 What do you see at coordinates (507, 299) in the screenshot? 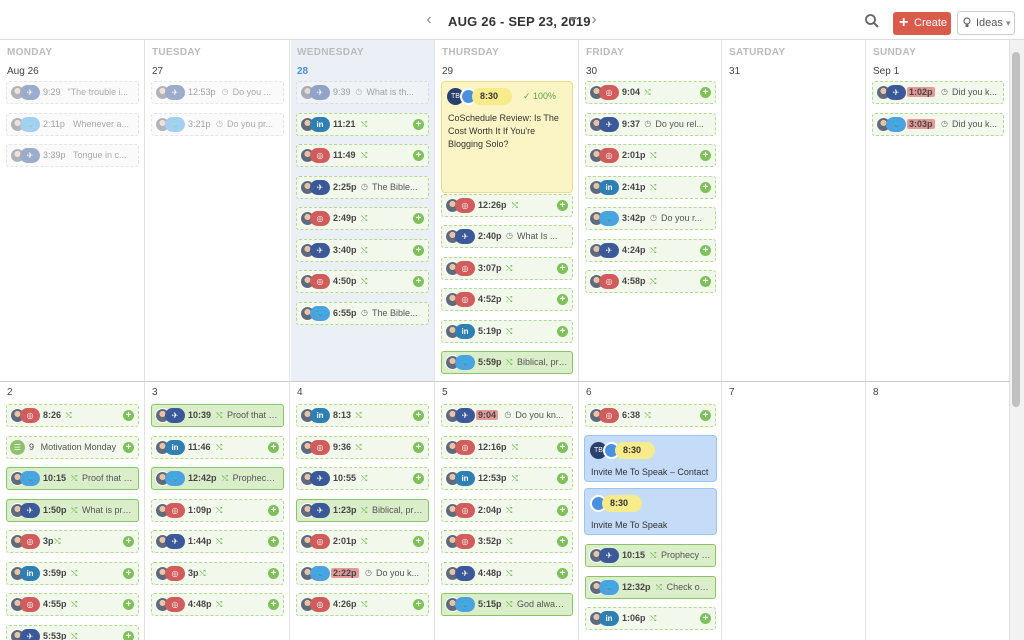
I see `social-message-card: ◎ 4:52p ⤭ +` at bounding box center [507, 299].